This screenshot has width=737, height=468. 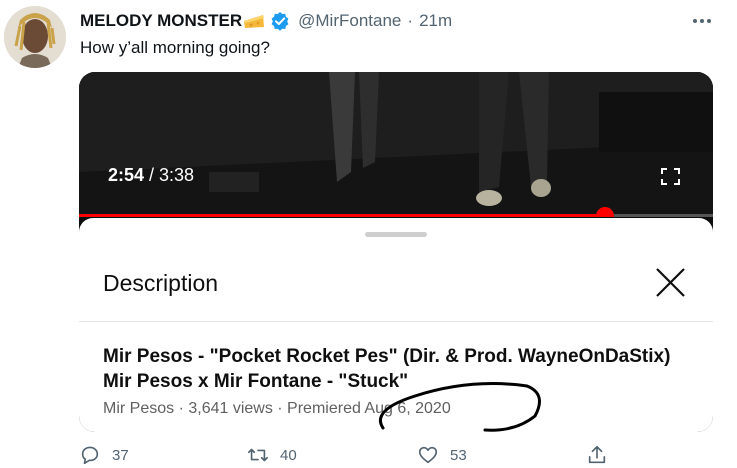 I want to click on like-button: 53, so click(x=442, y=455).